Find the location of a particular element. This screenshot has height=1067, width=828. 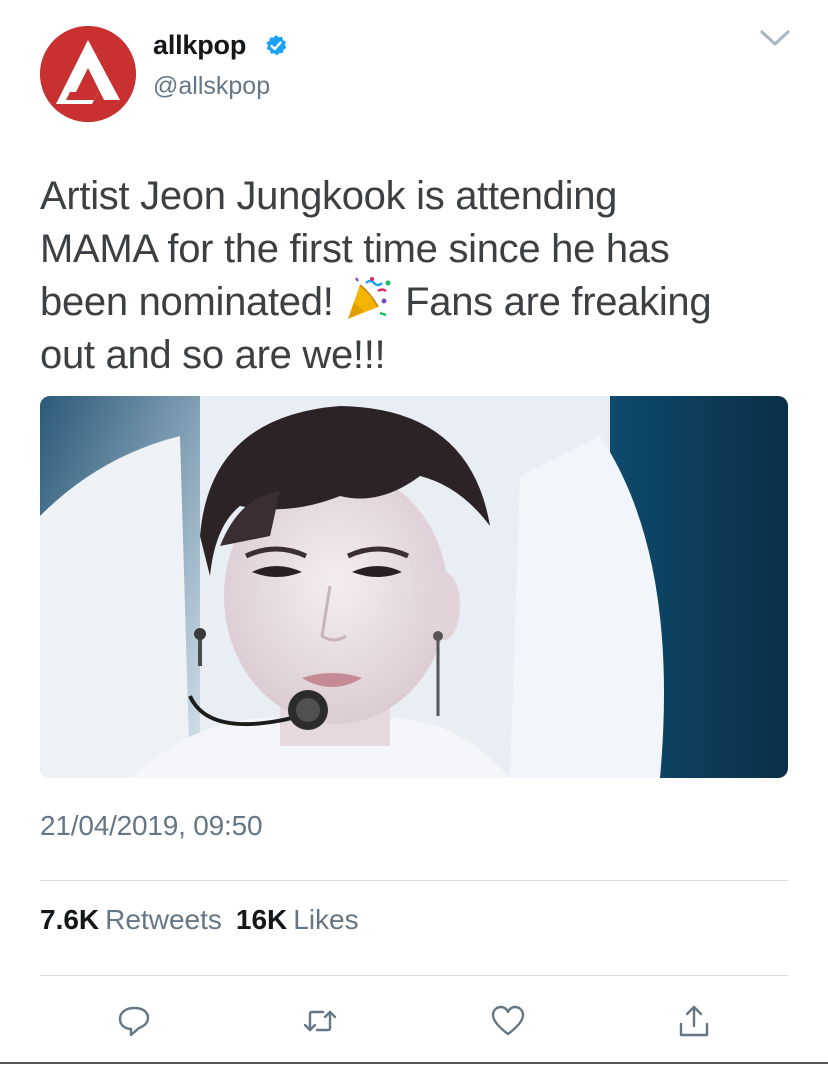

chevron-down-icon is located at coordinates (775, 38).